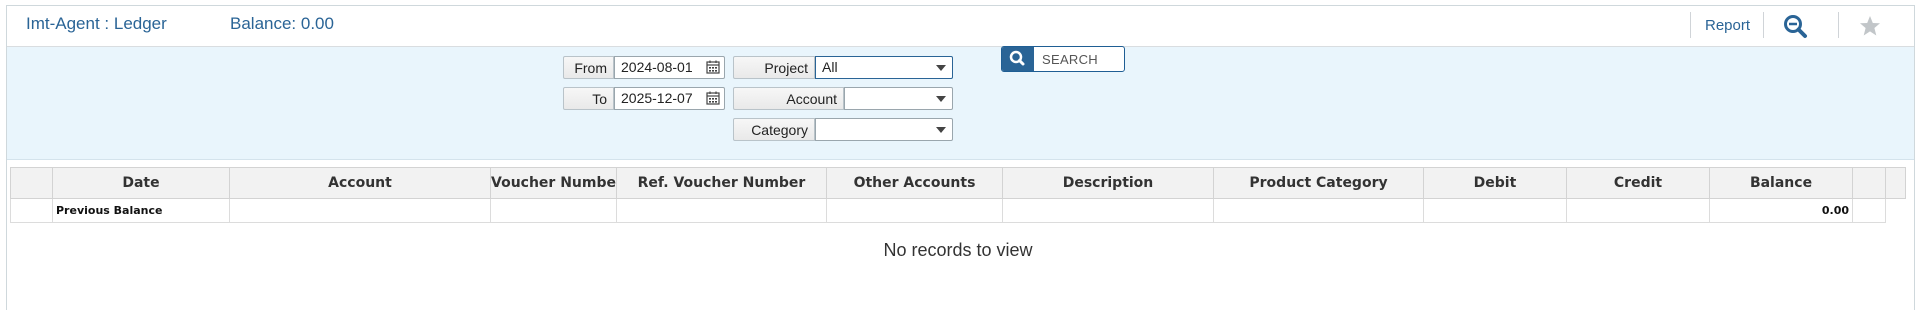  I want to click on search-icon-box, so click(1018, 59).